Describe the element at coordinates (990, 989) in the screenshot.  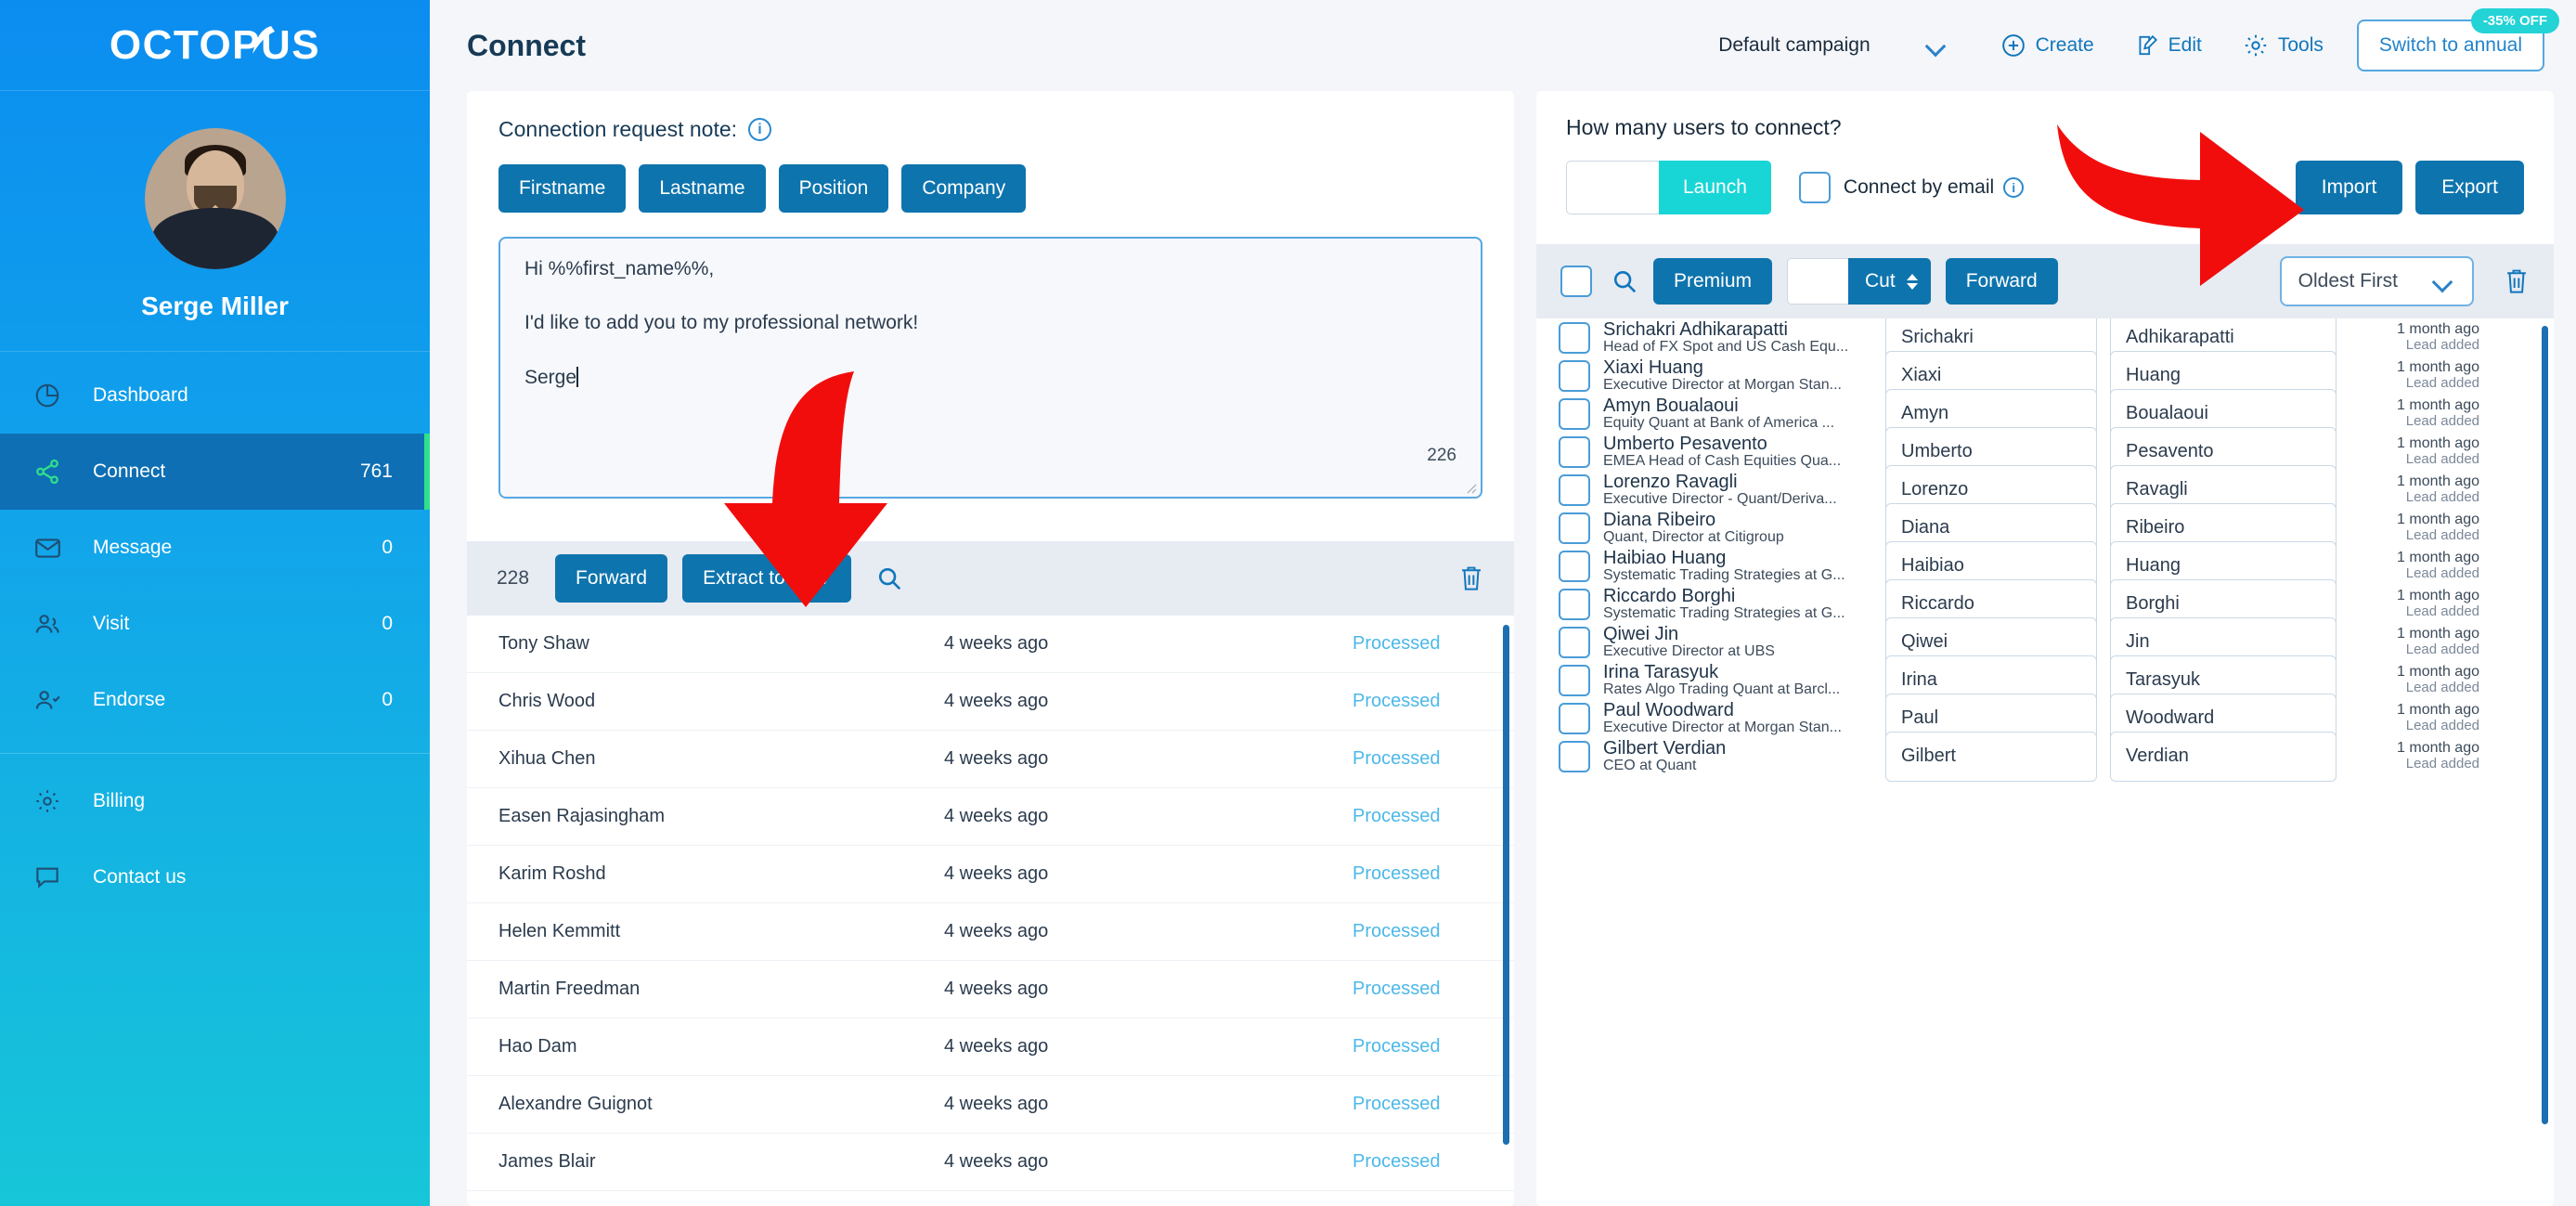
I see `table-row: Martin Freedman 4 weeks ago Processed` at that location.